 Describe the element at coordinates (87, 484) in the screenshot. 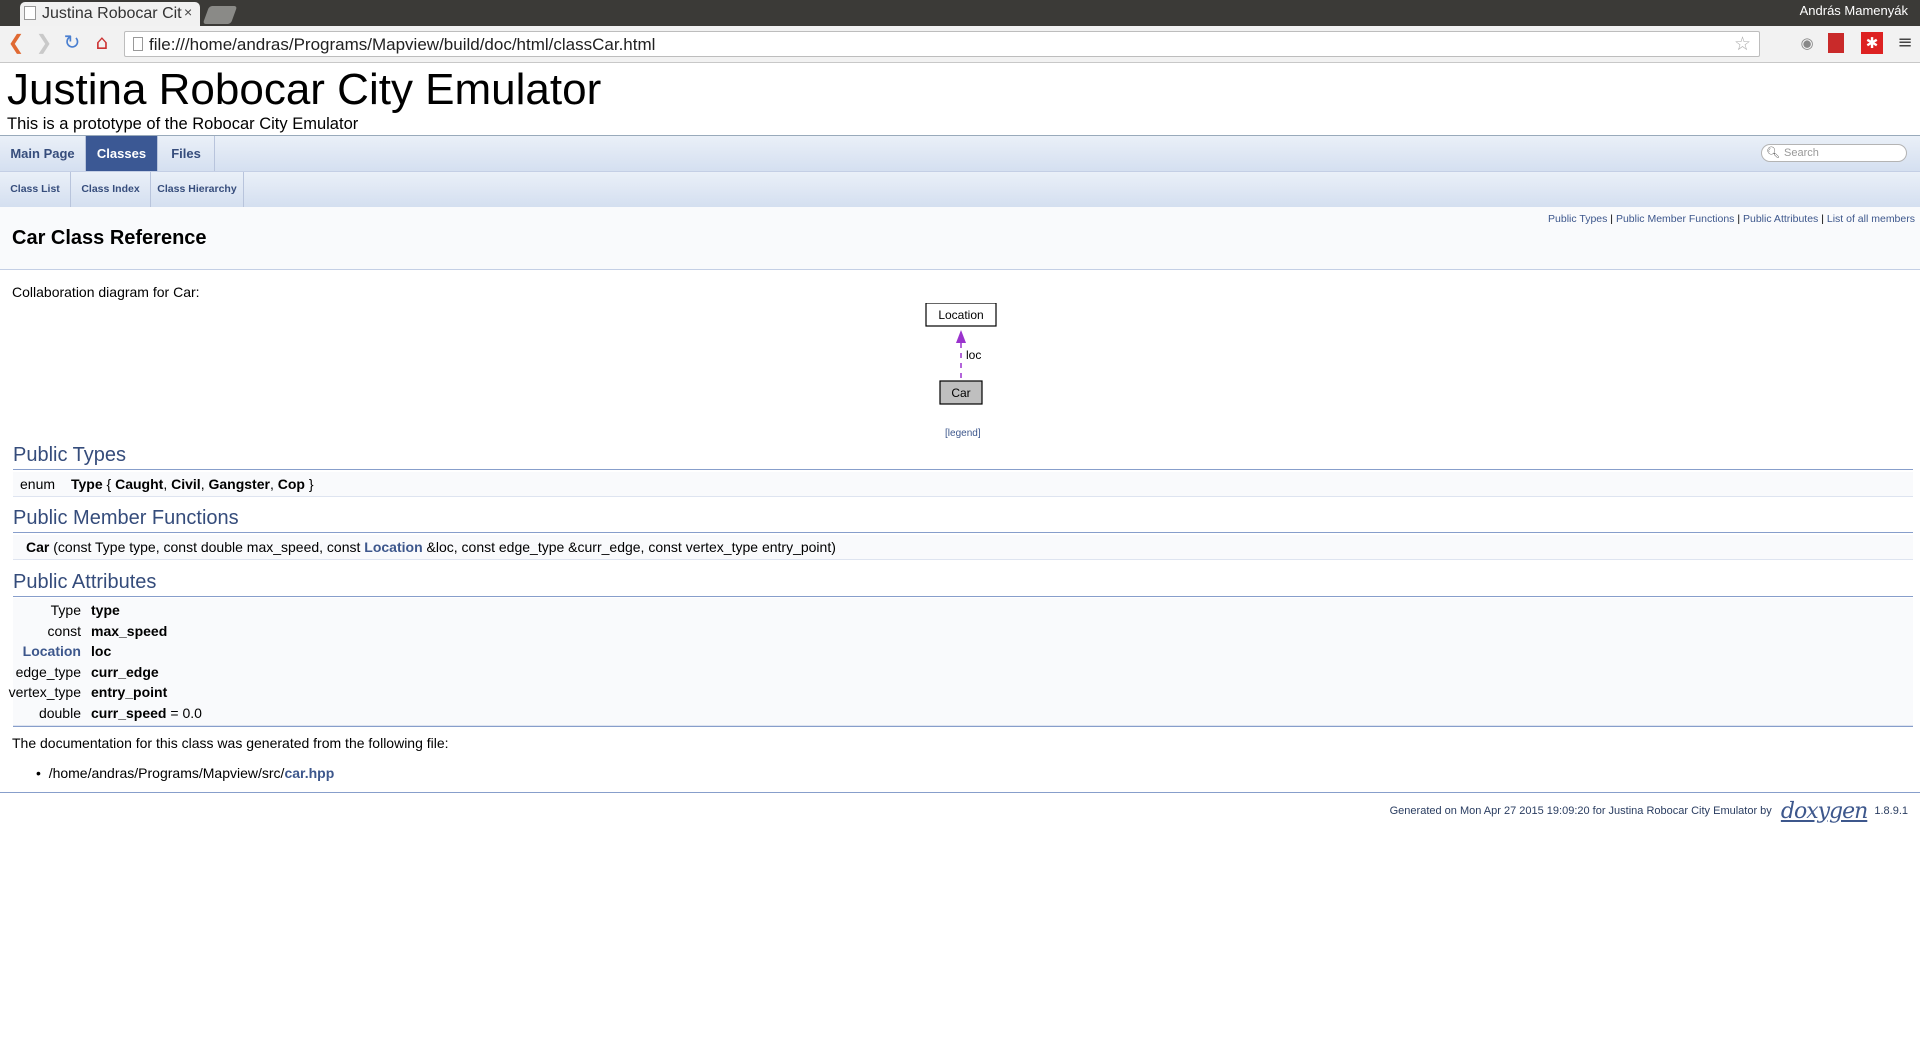

I see `enum-type-name: Type` at that location.